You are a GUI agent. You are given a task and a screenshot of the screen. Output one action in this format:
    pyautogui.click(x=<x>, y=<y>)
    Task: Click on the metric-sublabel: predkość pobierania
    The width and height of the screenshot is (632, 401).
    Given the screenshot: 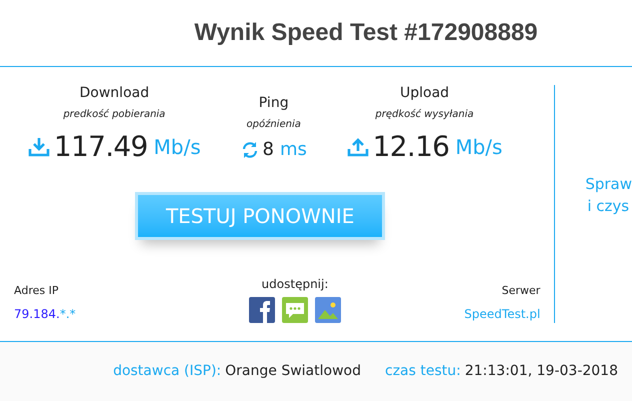 What is the action you would take?
    pyautogui.click(x=114, y=115)
    